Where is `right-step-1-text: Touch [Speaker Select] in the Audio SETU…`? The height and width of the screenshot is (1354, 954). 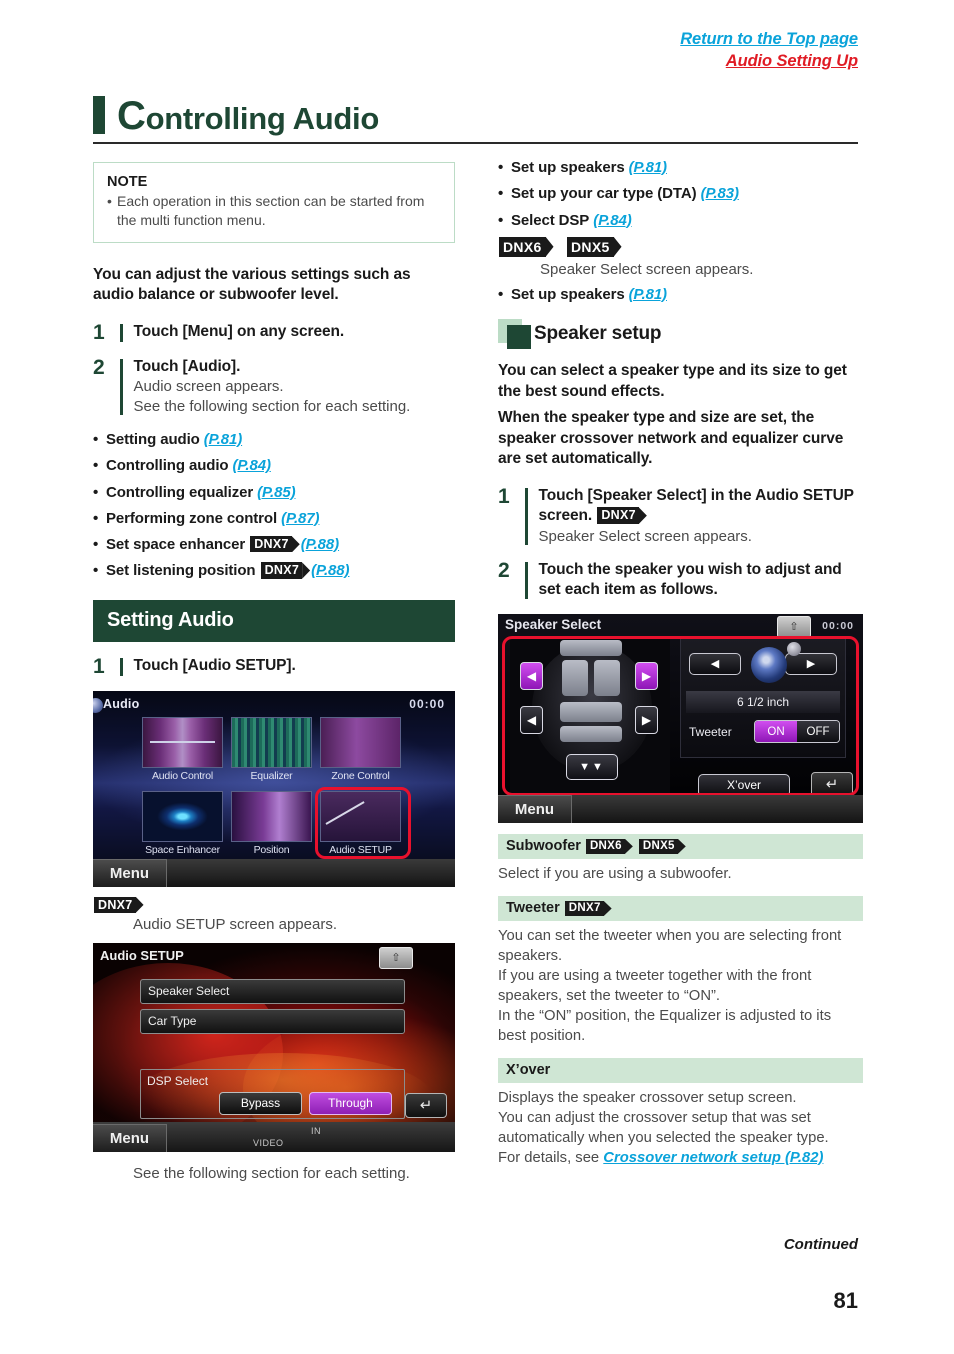 right-step-1-text: Touch [Speaker Select] in the Audio SETU… is located at coordinates (696, 505).